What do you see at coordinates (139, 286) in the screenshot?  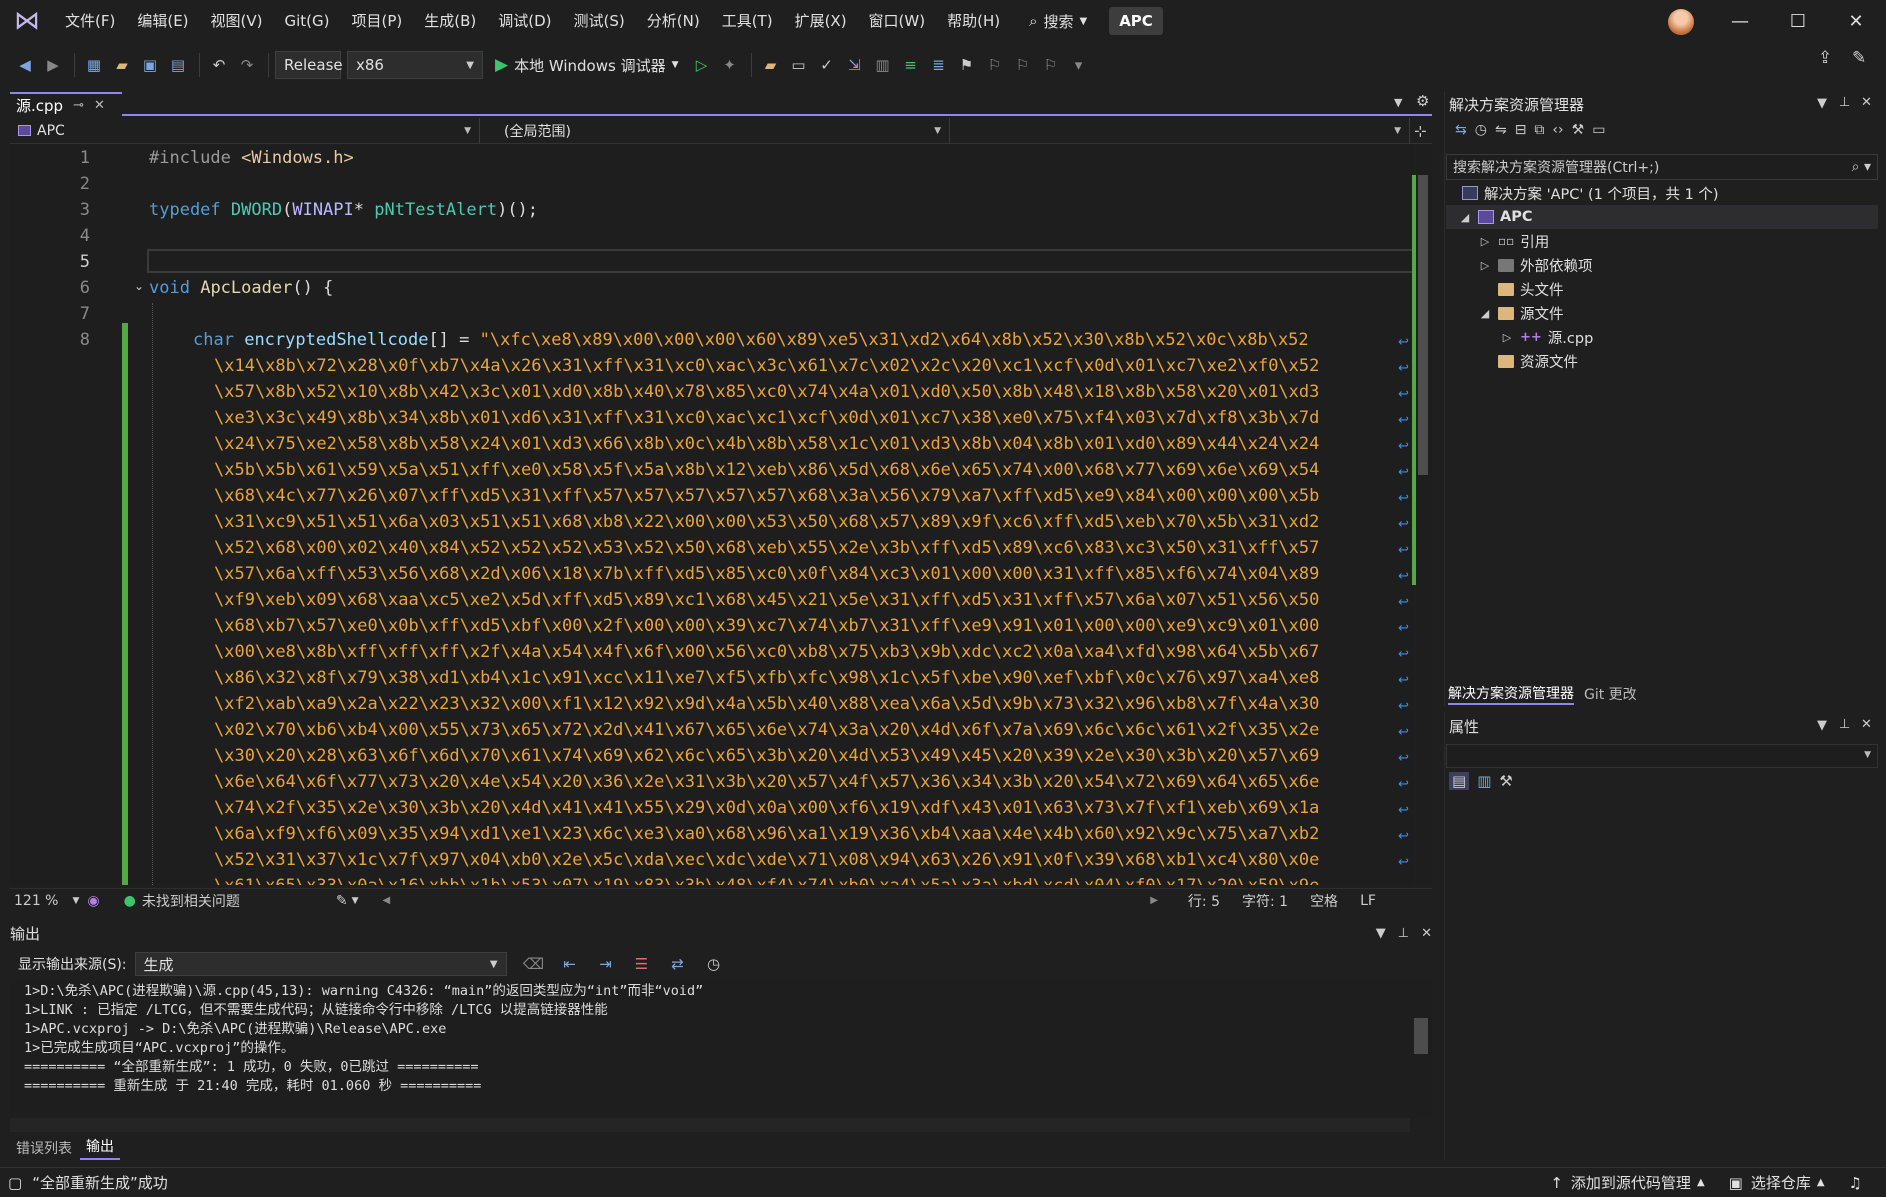 I see `fold-collapse-icon: ⌄` at bounding box center [139, 286].